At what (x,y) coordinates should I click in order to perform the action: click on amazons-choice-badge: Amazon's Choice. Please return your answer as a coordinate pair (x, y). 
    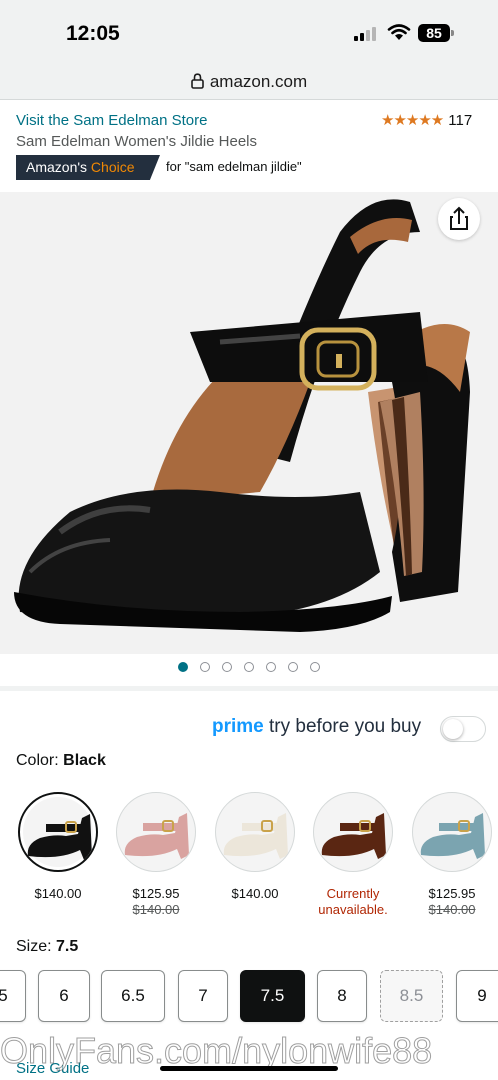
    Looking at the image, I should click on (88, 167).